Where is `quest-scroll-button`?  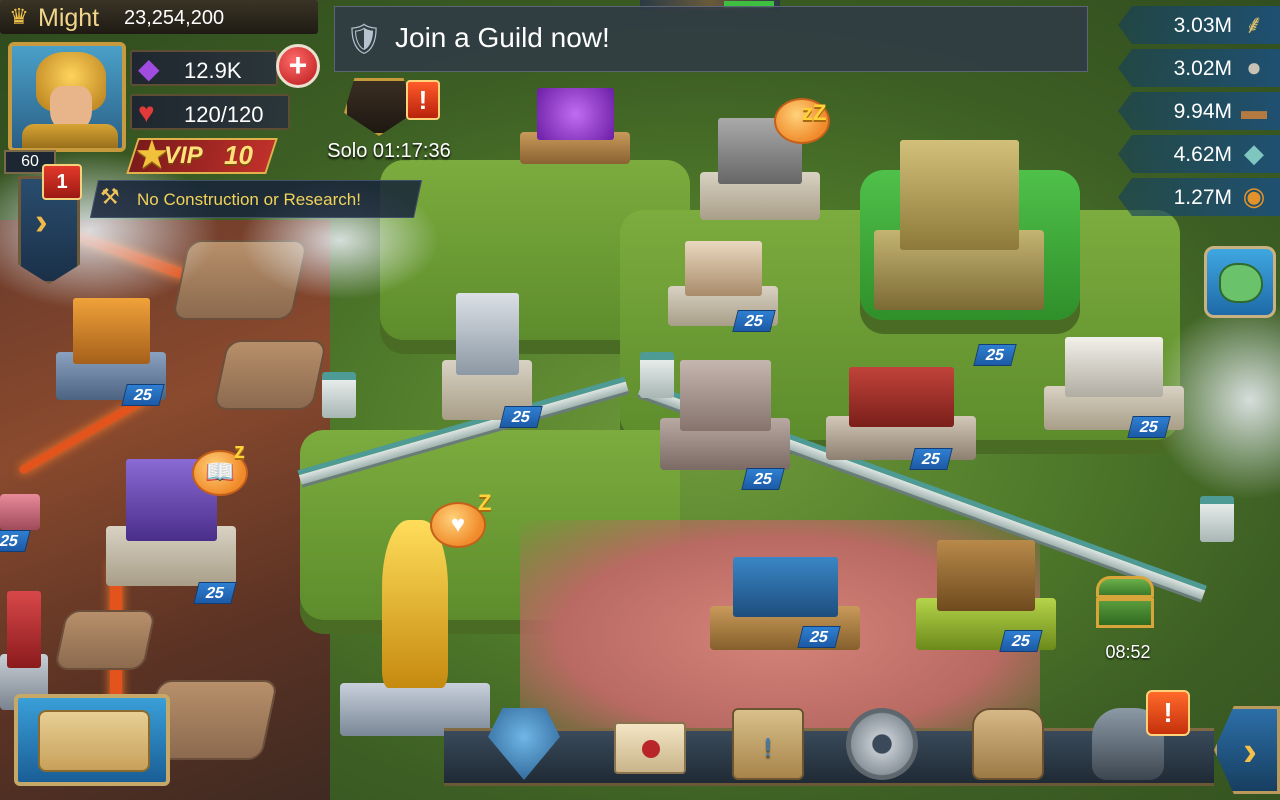 quest-scroll-button is located at coordinates (92, 740).